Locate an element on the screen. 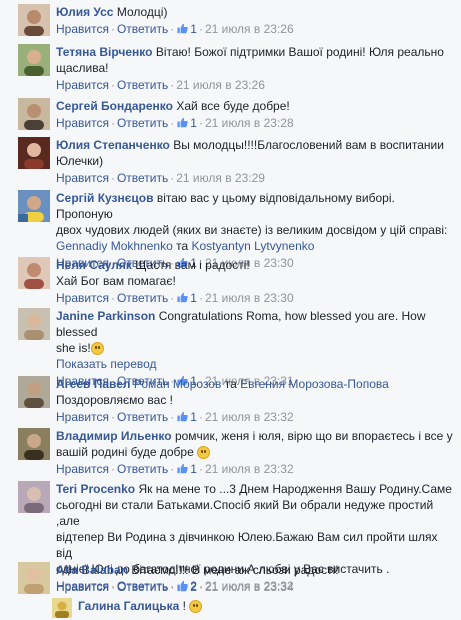 This screenshot has width=461, height=620. timestamp: 21 июля в 23:28 is located at coordinates (249, 123).